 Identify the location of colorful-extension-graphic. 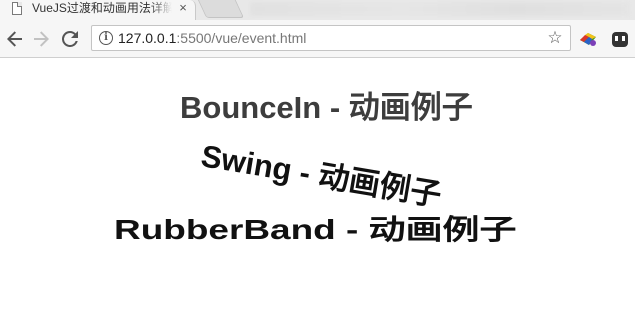
(588, 39).